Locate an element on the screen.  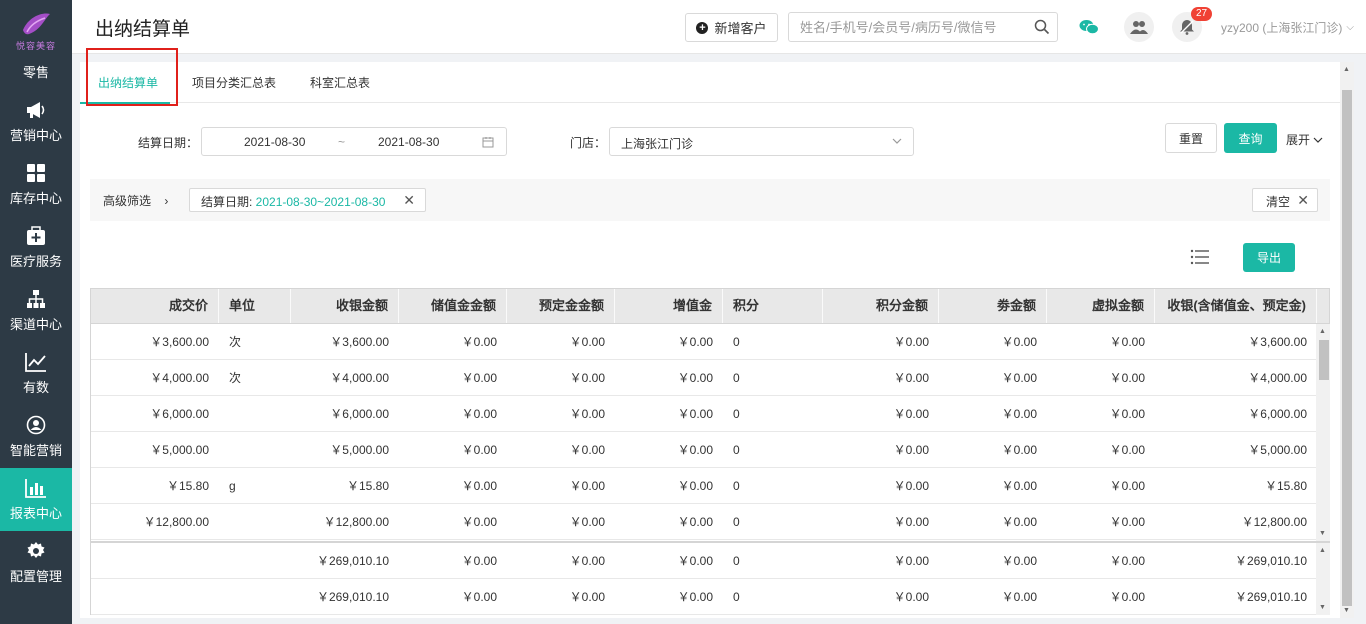
column-header: 积分金额 is located at coordinates (881, 306).